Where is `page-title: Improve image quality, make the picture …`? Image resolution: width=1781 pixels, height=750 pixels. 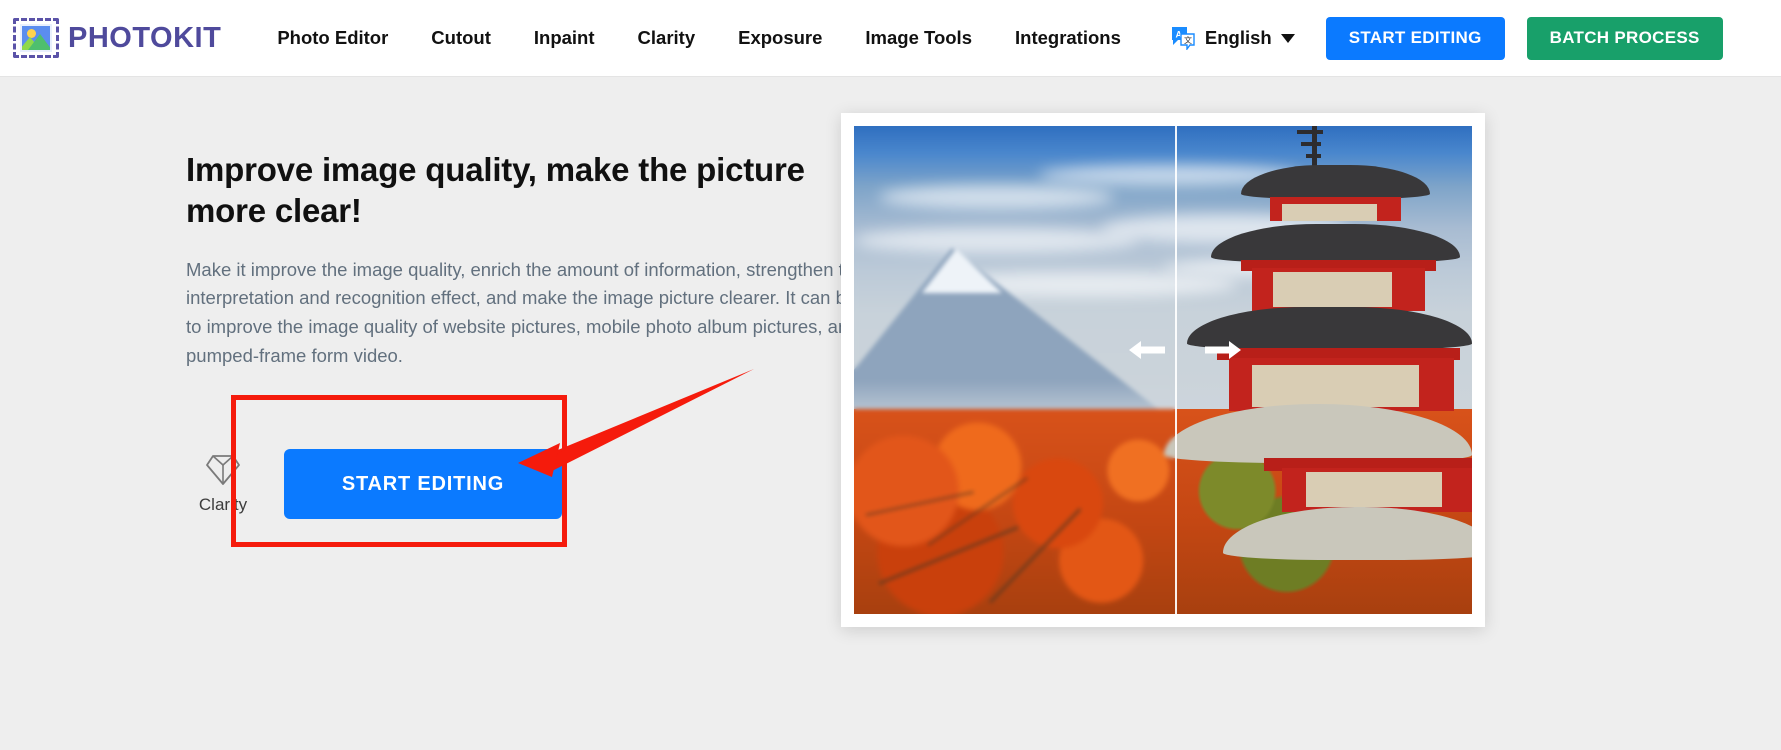 page-title: Improve image quality, make the picture … is located at coordinates (495, 190).